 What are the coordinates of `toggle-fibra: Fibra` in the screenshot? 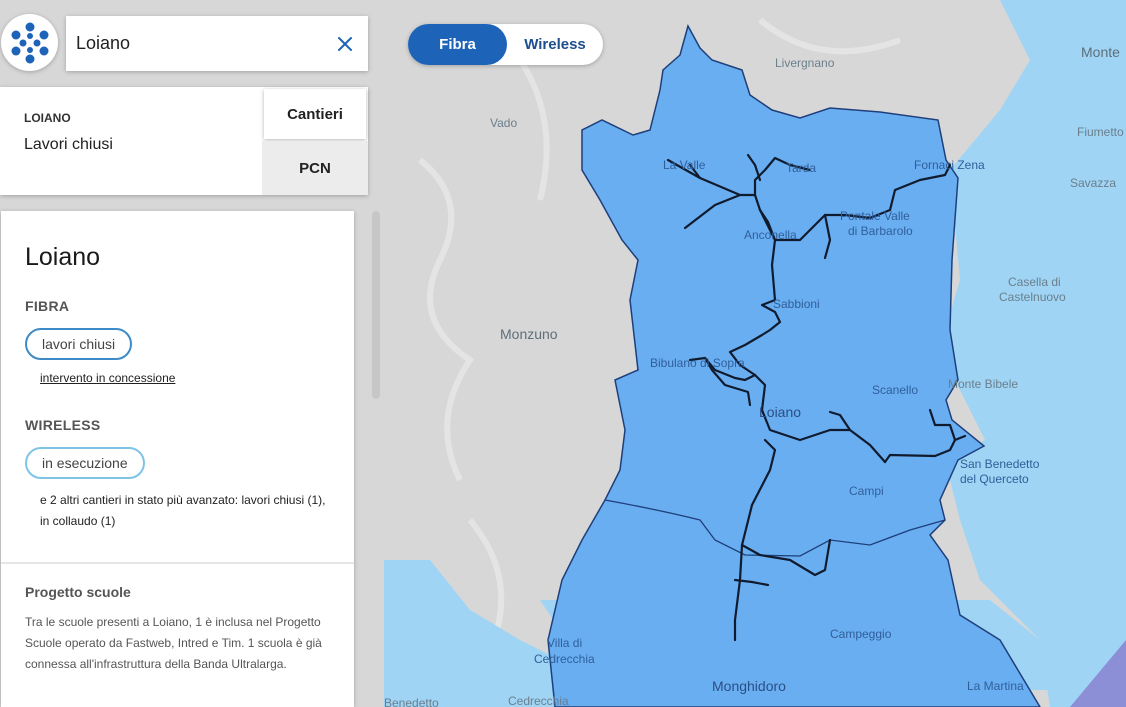 It's located at (457, 44).